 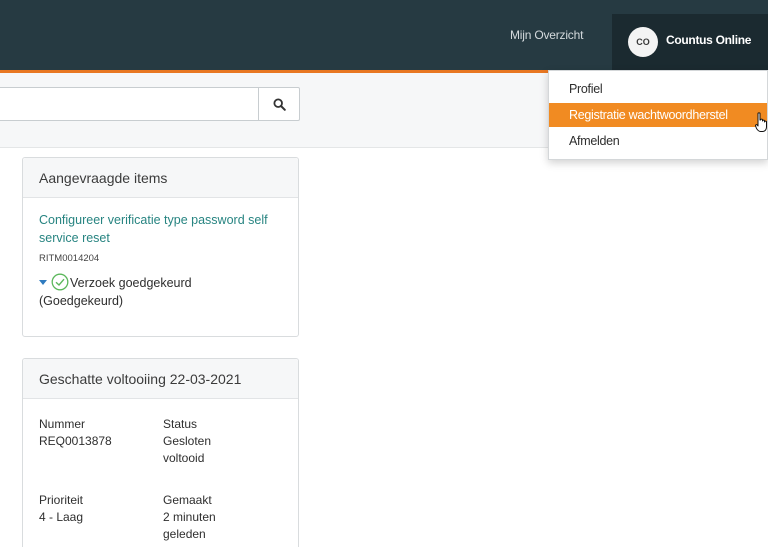 What do you see at coordinates (75, 441) in the screenshot?
I see `number-value: REQ0013878` at bounding box center [75, 441].